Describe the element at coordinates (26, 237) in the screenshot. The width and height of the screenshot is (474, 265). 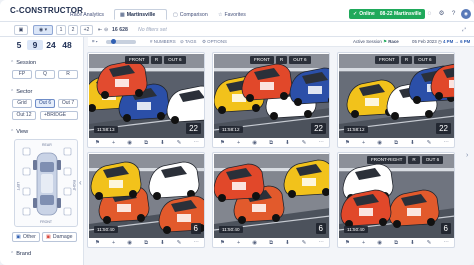
I see `other-button: ▣ Other` at that location.